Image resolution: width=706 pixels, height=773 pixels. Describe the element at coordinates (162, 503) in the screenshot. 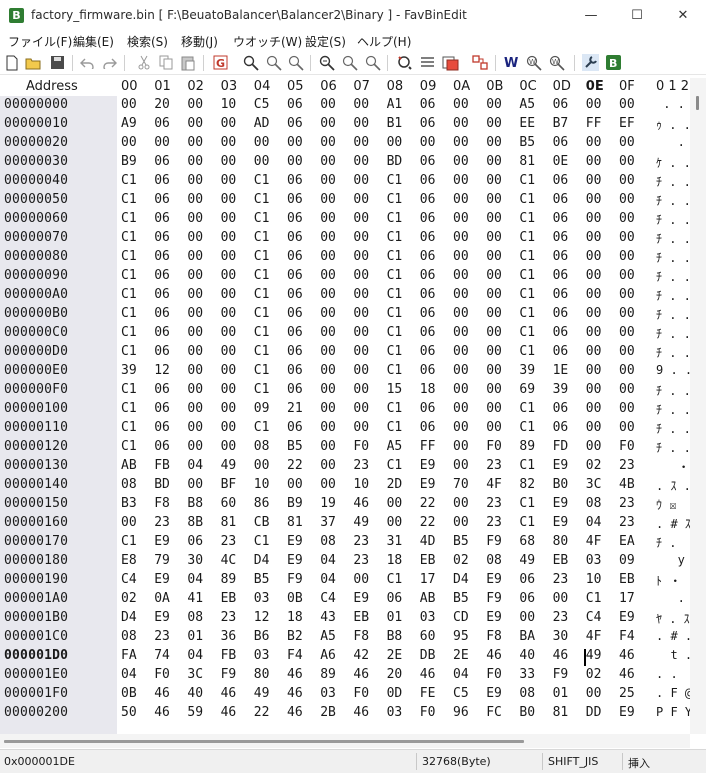

I see `byte-cell: F8` at that location.